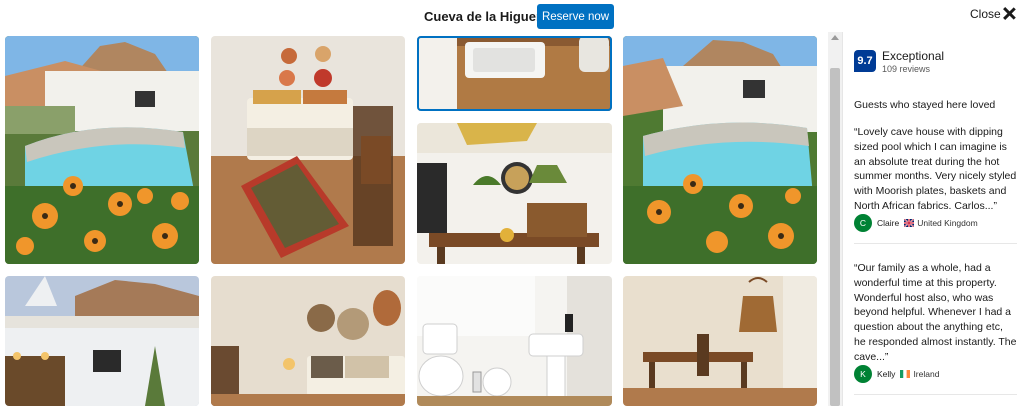  I want to click on review-score-label: Exceptional, so click(913, 56).